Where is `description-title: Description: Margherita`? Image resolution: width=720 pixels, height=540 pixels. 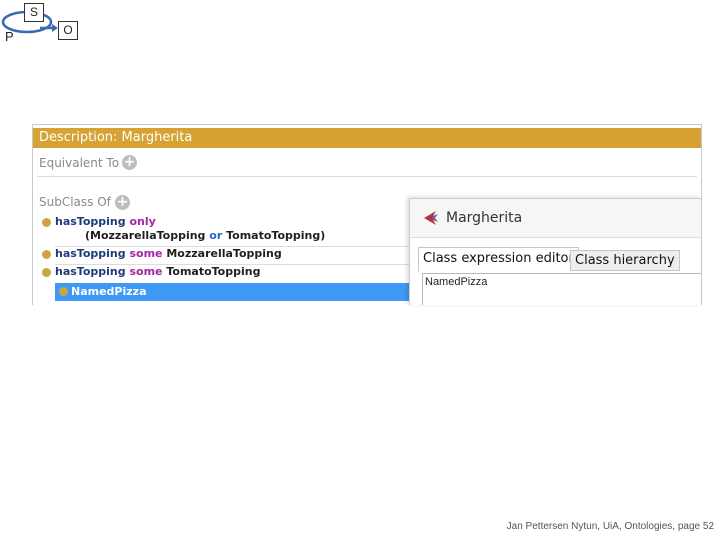
description-title: Description: Margherita is located at coordinates (116, 137).